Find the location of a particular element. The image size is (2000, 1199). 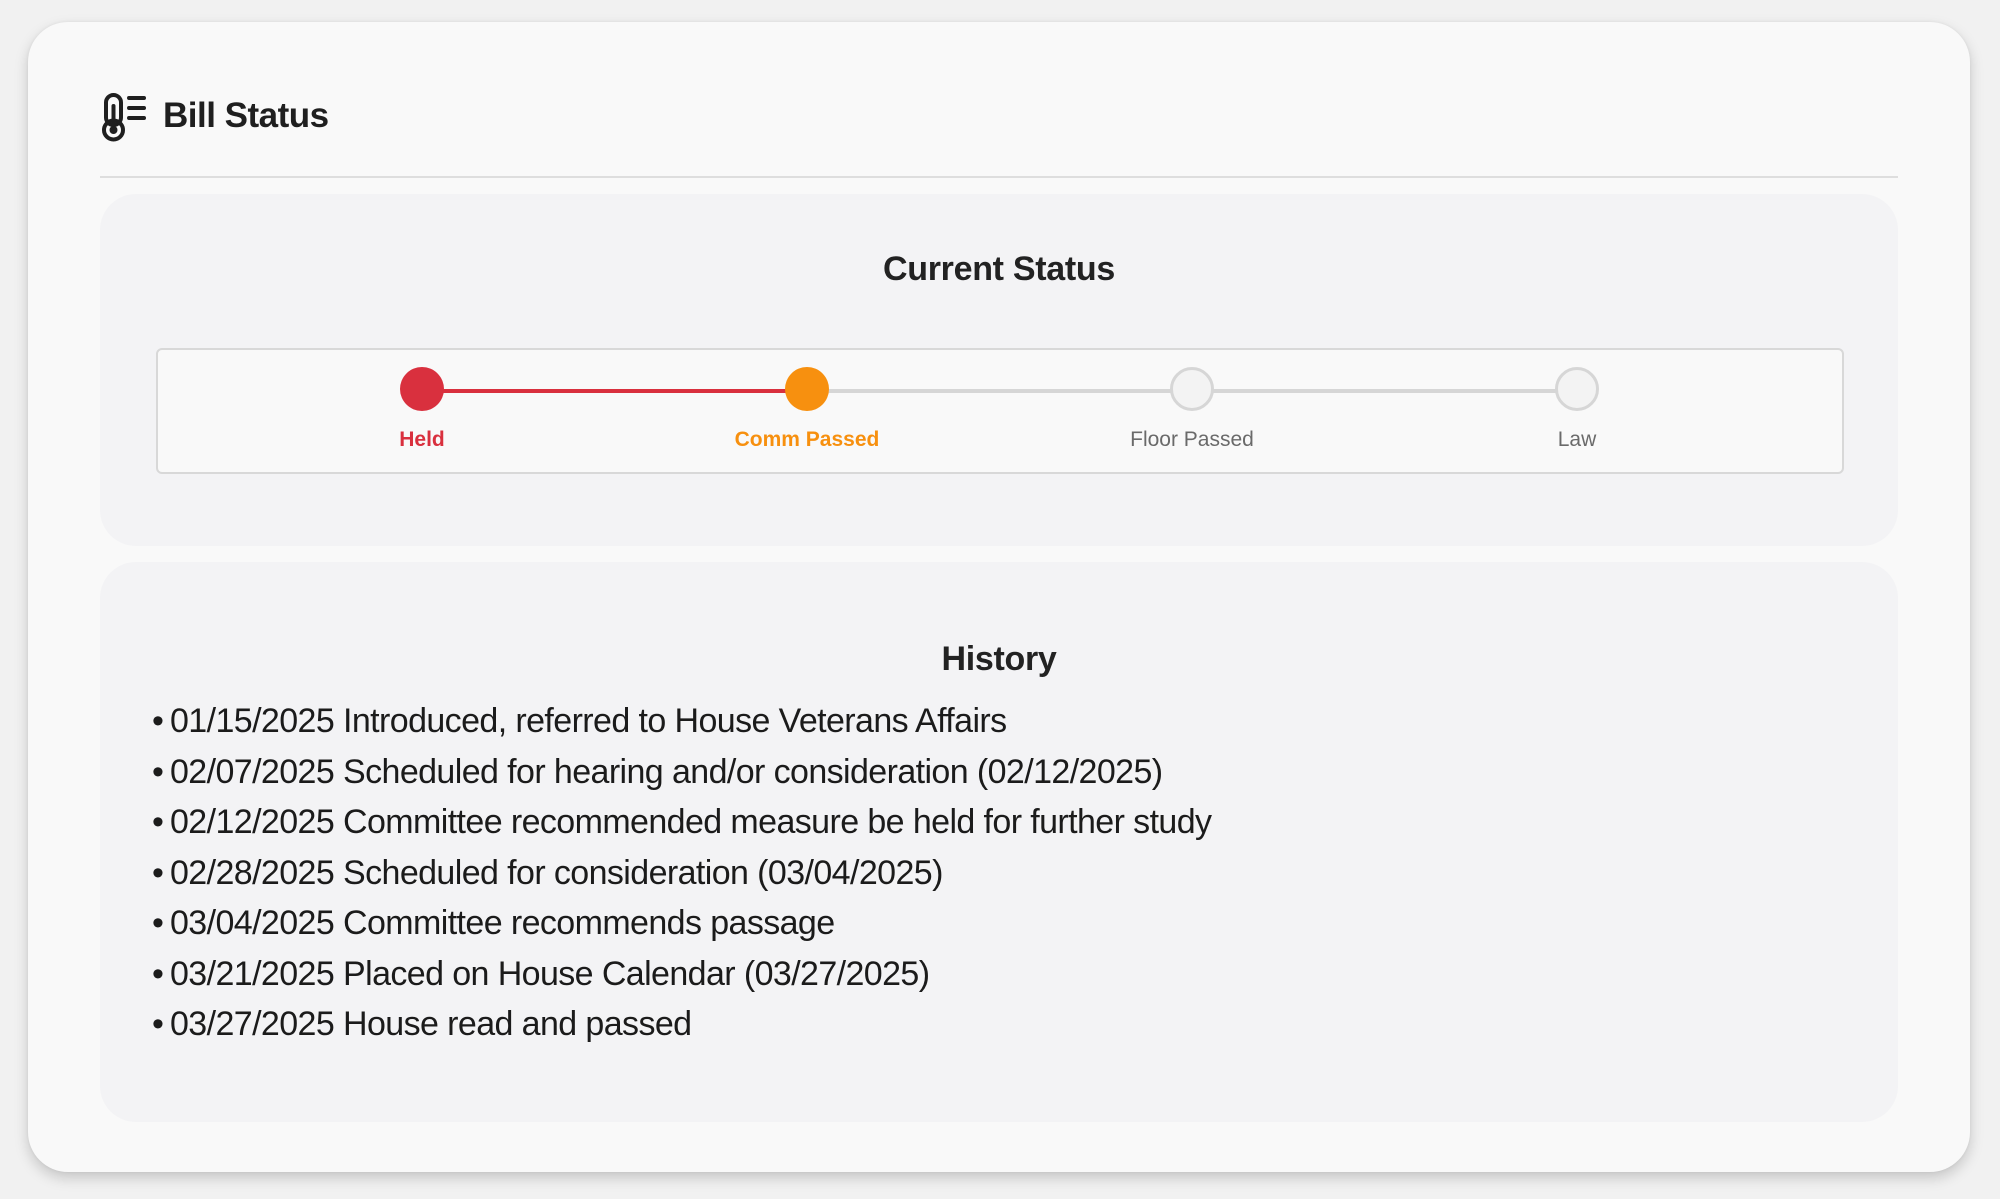

step-label-held: Held is located at coordinates (422, 439).